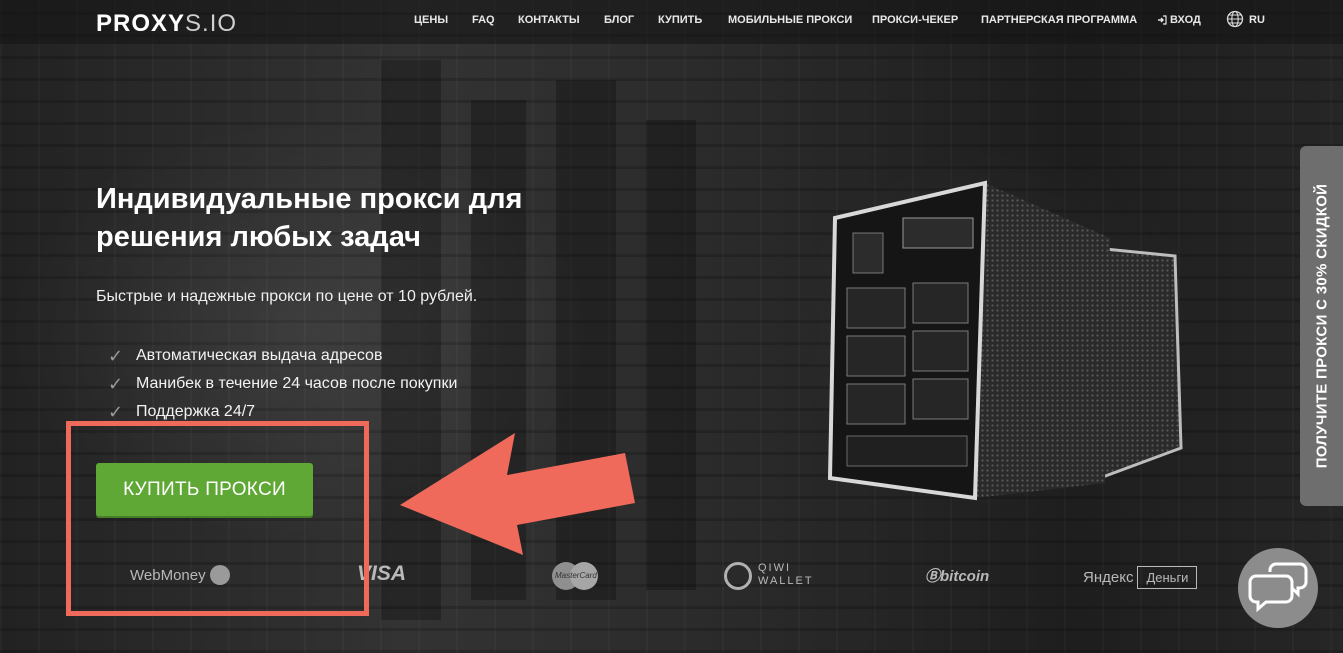 The width and height of the screenshot is (1343, 653). I want to click on login-icon, so click(1162, 20).